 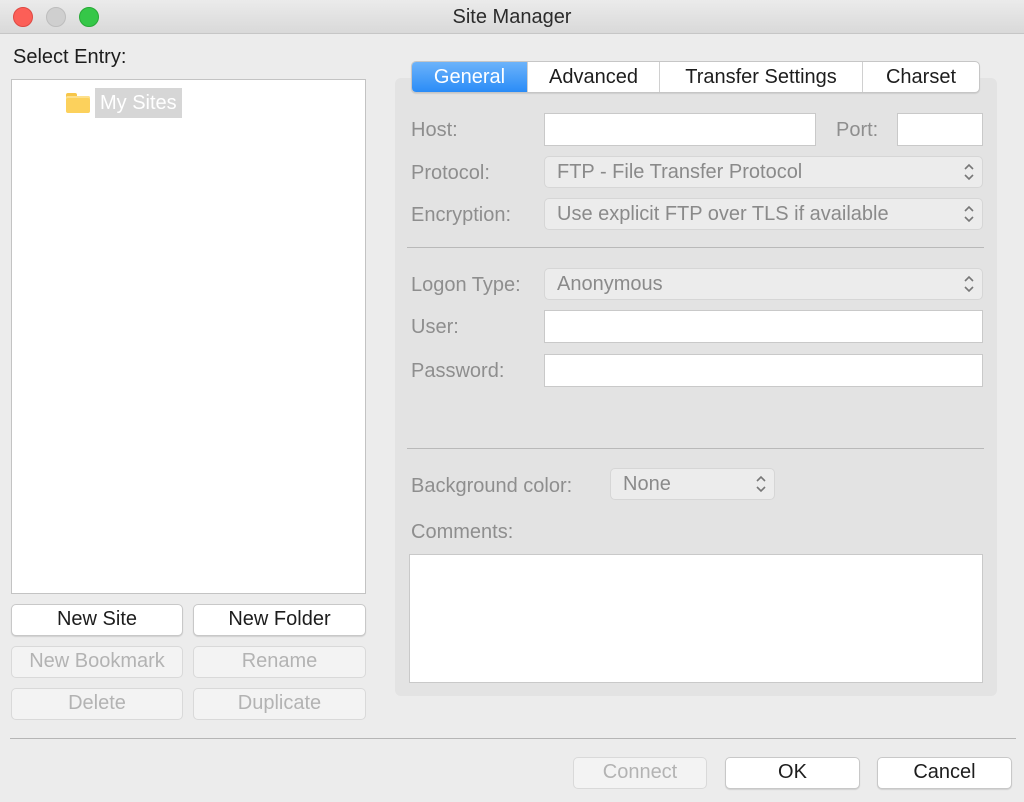 What do you see at coordinates (279, 620) in the screenshot?
I see `new-folder-button: New Folder` at bounding box center [279, 620].